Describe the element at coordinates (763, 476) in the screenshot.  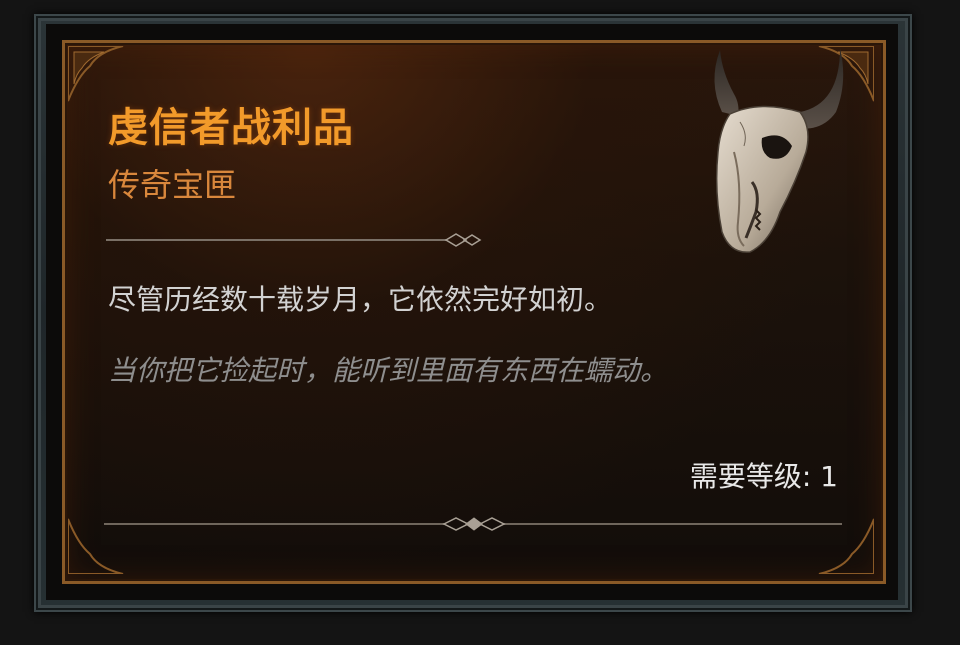
I see `level-requirement: 需要等级: 1` at that location.